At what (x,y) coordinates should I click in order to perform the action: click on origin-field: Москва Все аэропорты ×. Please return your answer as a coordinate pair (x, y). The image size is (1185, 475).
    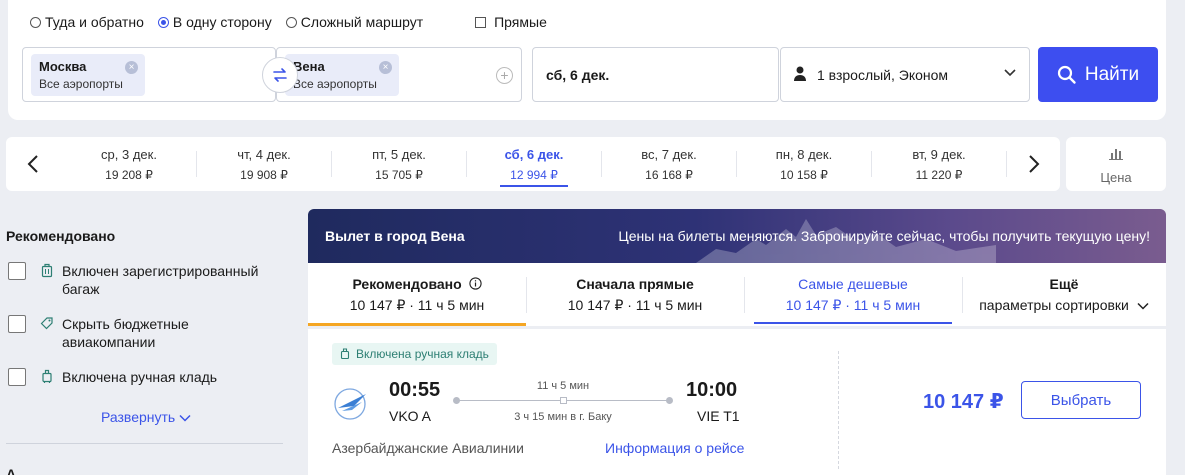
    Looking at the image, I should click on (149, 74).